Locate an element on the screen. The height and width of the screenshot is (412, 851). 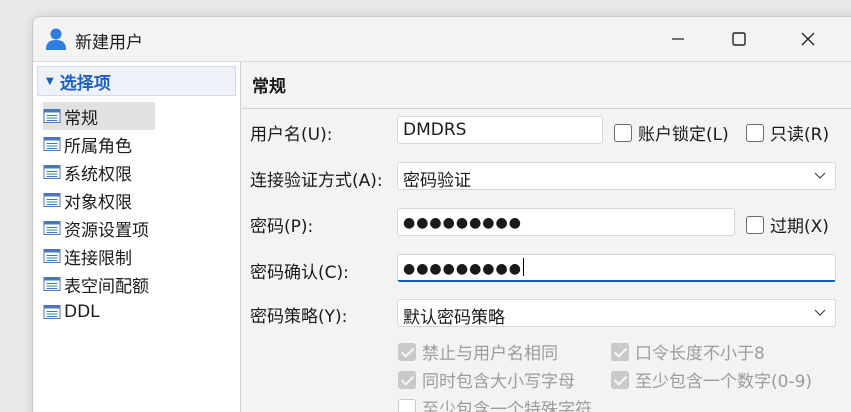
read-only-checkbox: 只读(R) is located at coordinates (787, 132).